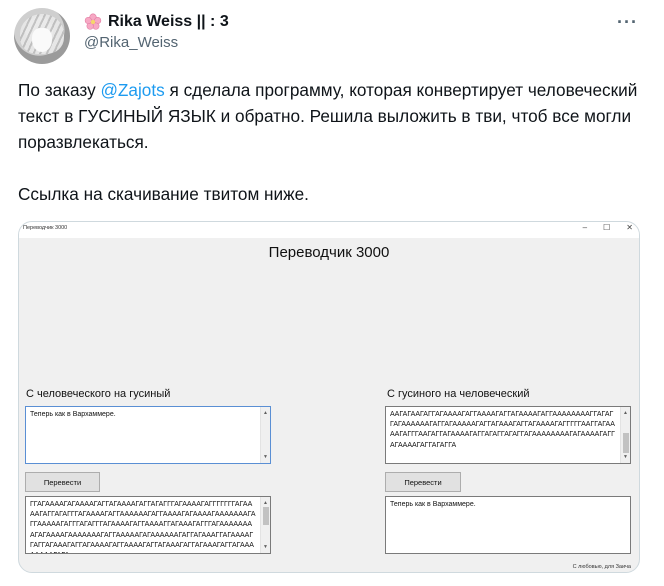 The width and height of the screenshot is (664, 586). Describe the element at coordinates (601, 567) in the screenshot. I see `footer-note: С любовью, для Заича` at that location.